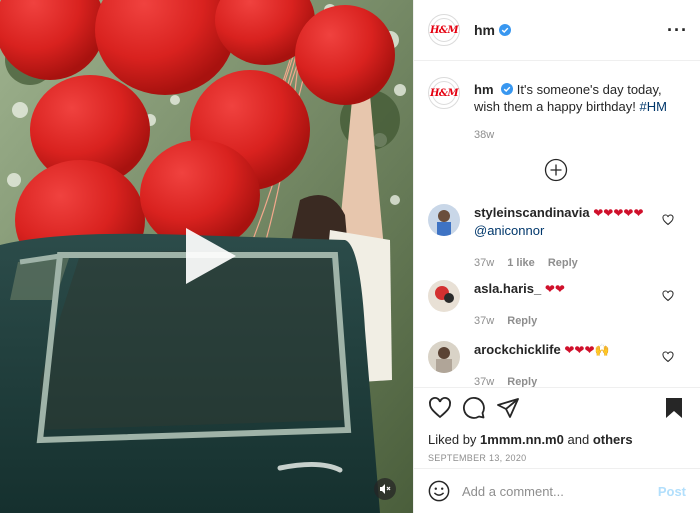  Describe the element at coordinates (210, 256) in the screenshot. I see `play-icon` at that location.